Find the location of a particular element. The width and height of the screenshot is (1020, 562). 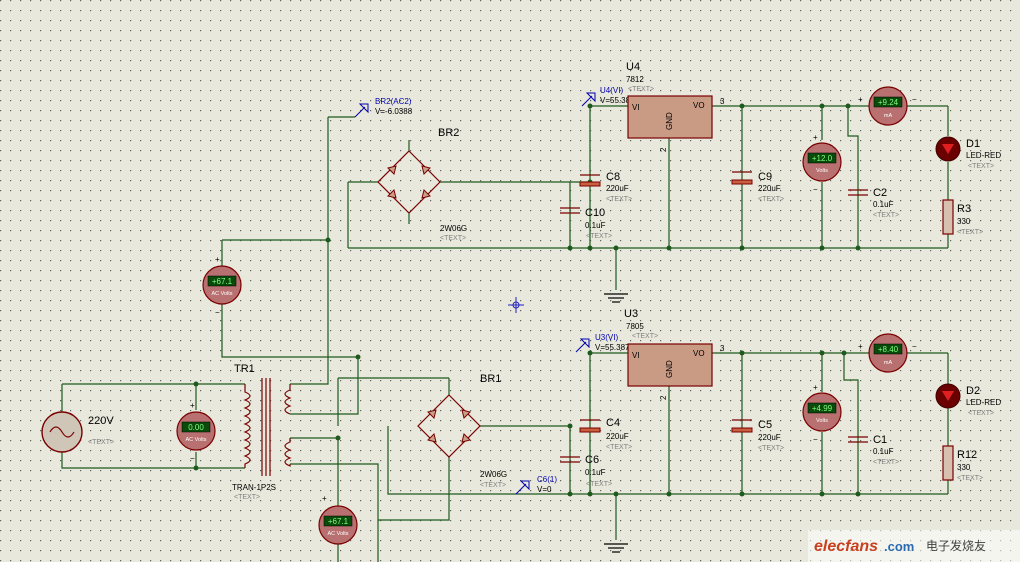

u4-pin-vi: VI is located at coordinates (636, 107).